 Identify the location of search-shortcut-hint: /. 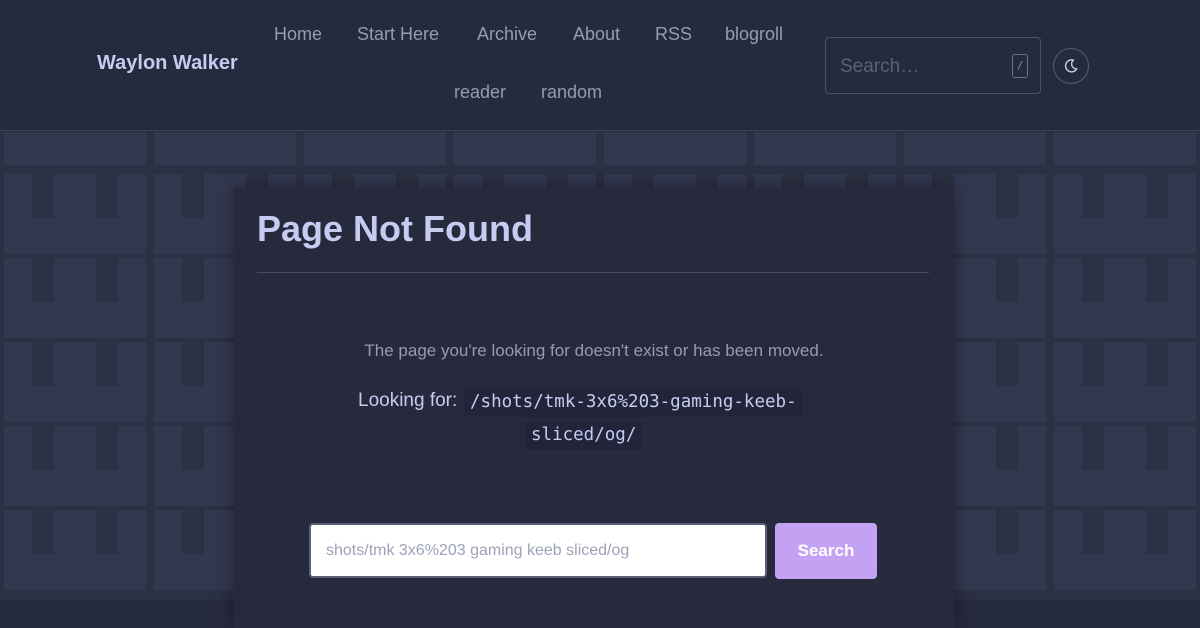
(1020, 66).